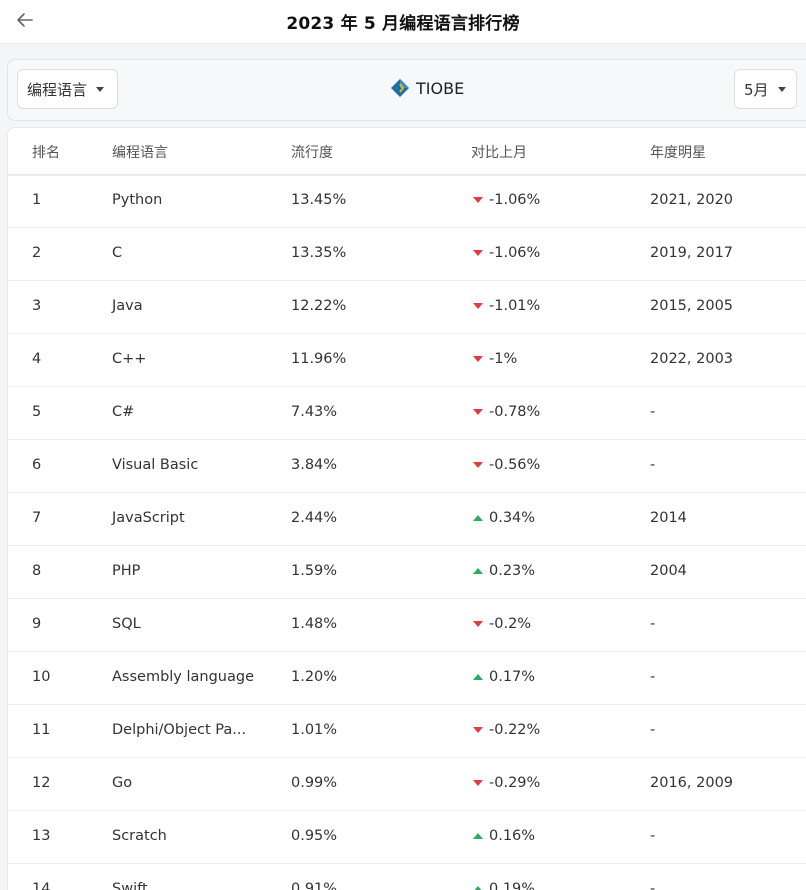 The height and width of the screenshot is (890, 806). I want to click on change-cell: -1.06%, so click(506, 253).